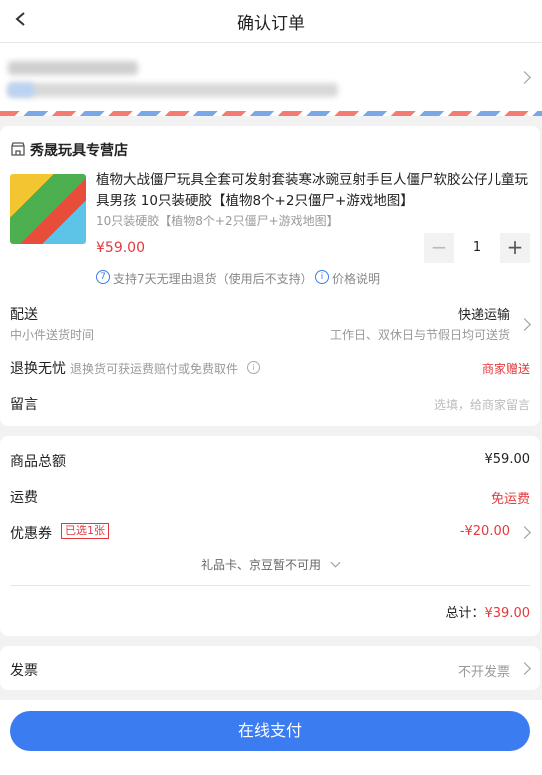 This screenshot has width=542, height=775. I want to click on coupon-row: 优惠券 已选1张 -¥20.00, so click(270, 532).